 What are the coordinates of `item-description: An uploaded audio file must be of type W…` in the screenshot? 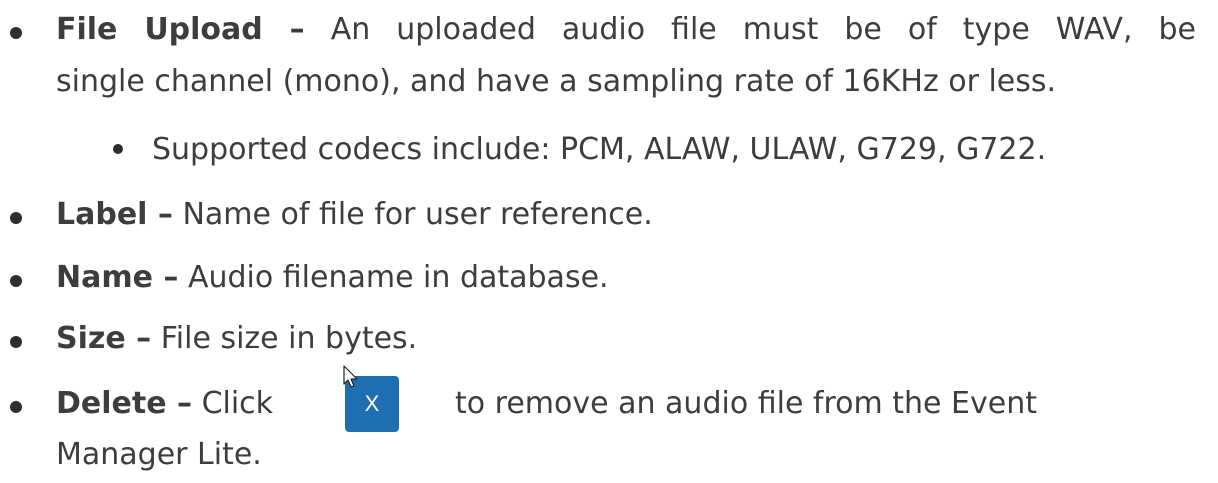 It's located at (763, 29).